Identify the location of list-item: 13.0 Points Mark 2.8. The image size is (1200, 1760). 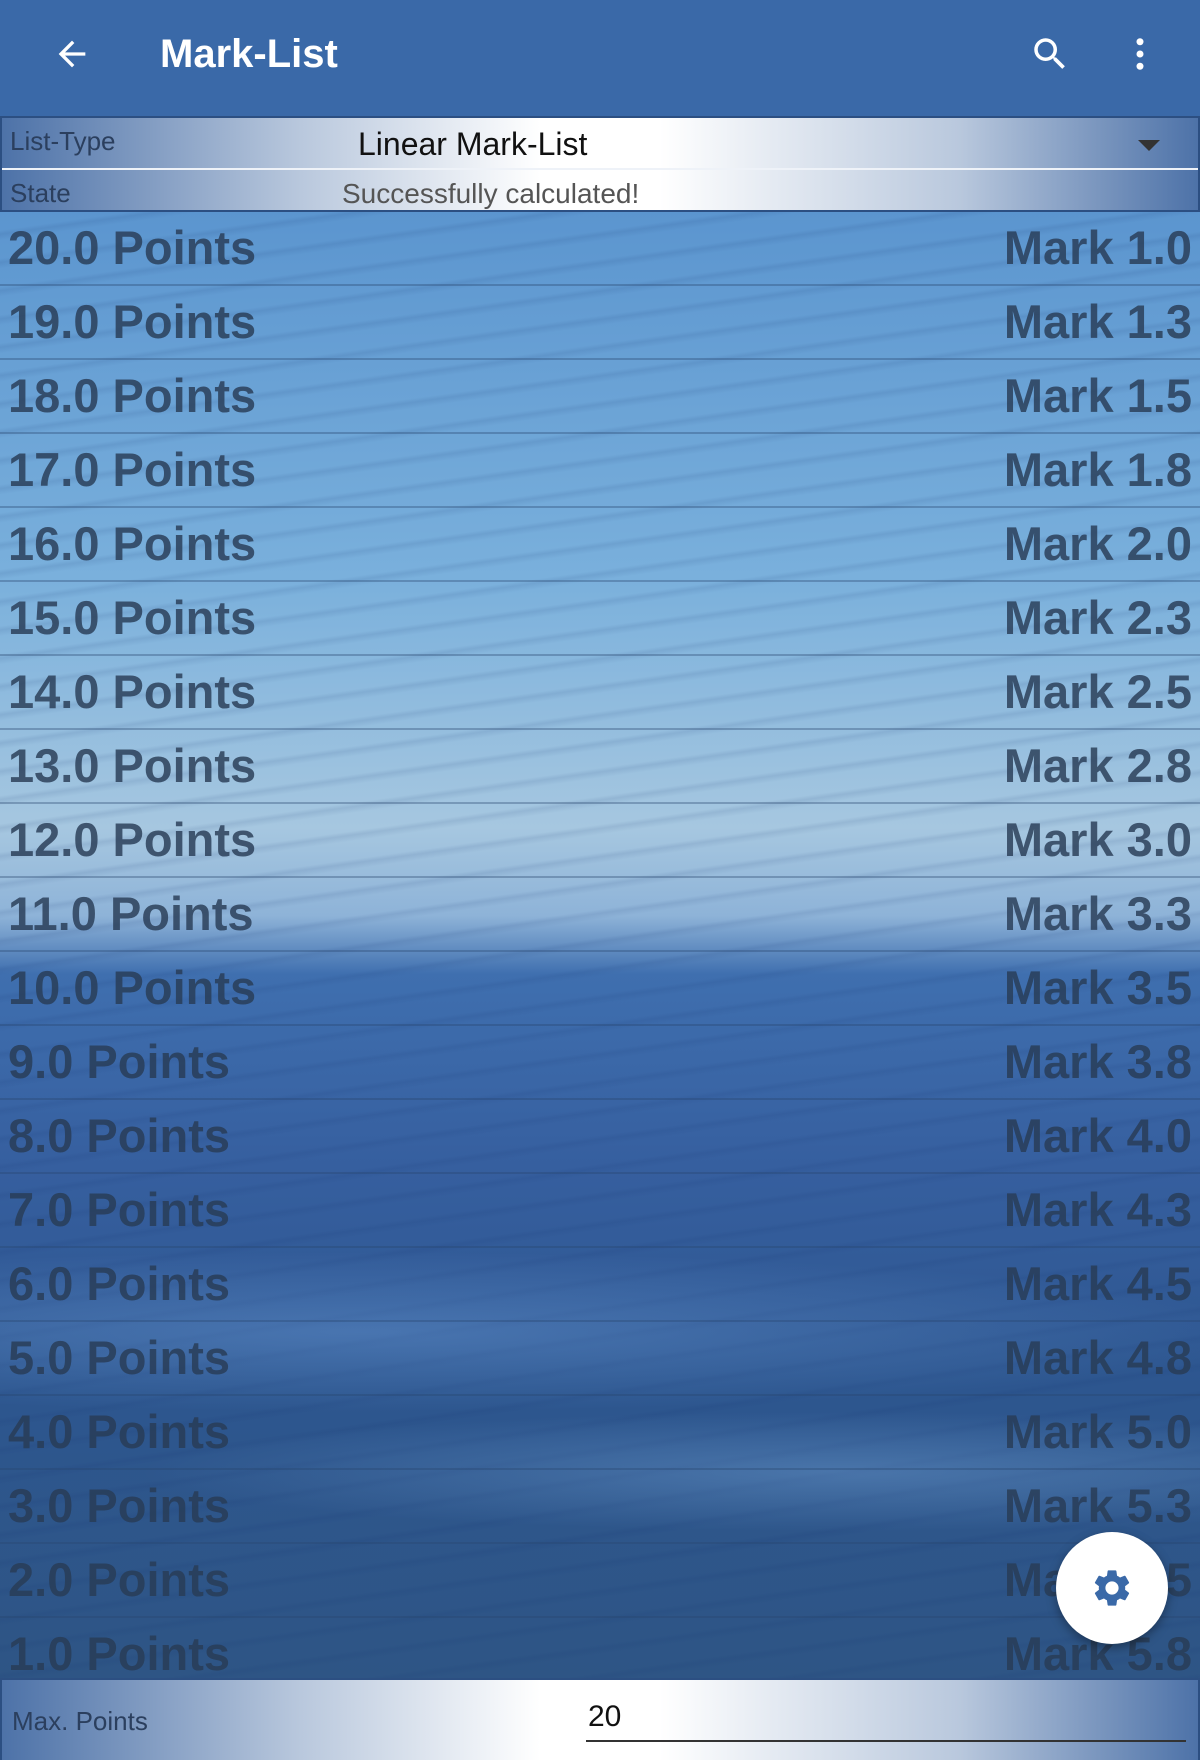
(600, 767).